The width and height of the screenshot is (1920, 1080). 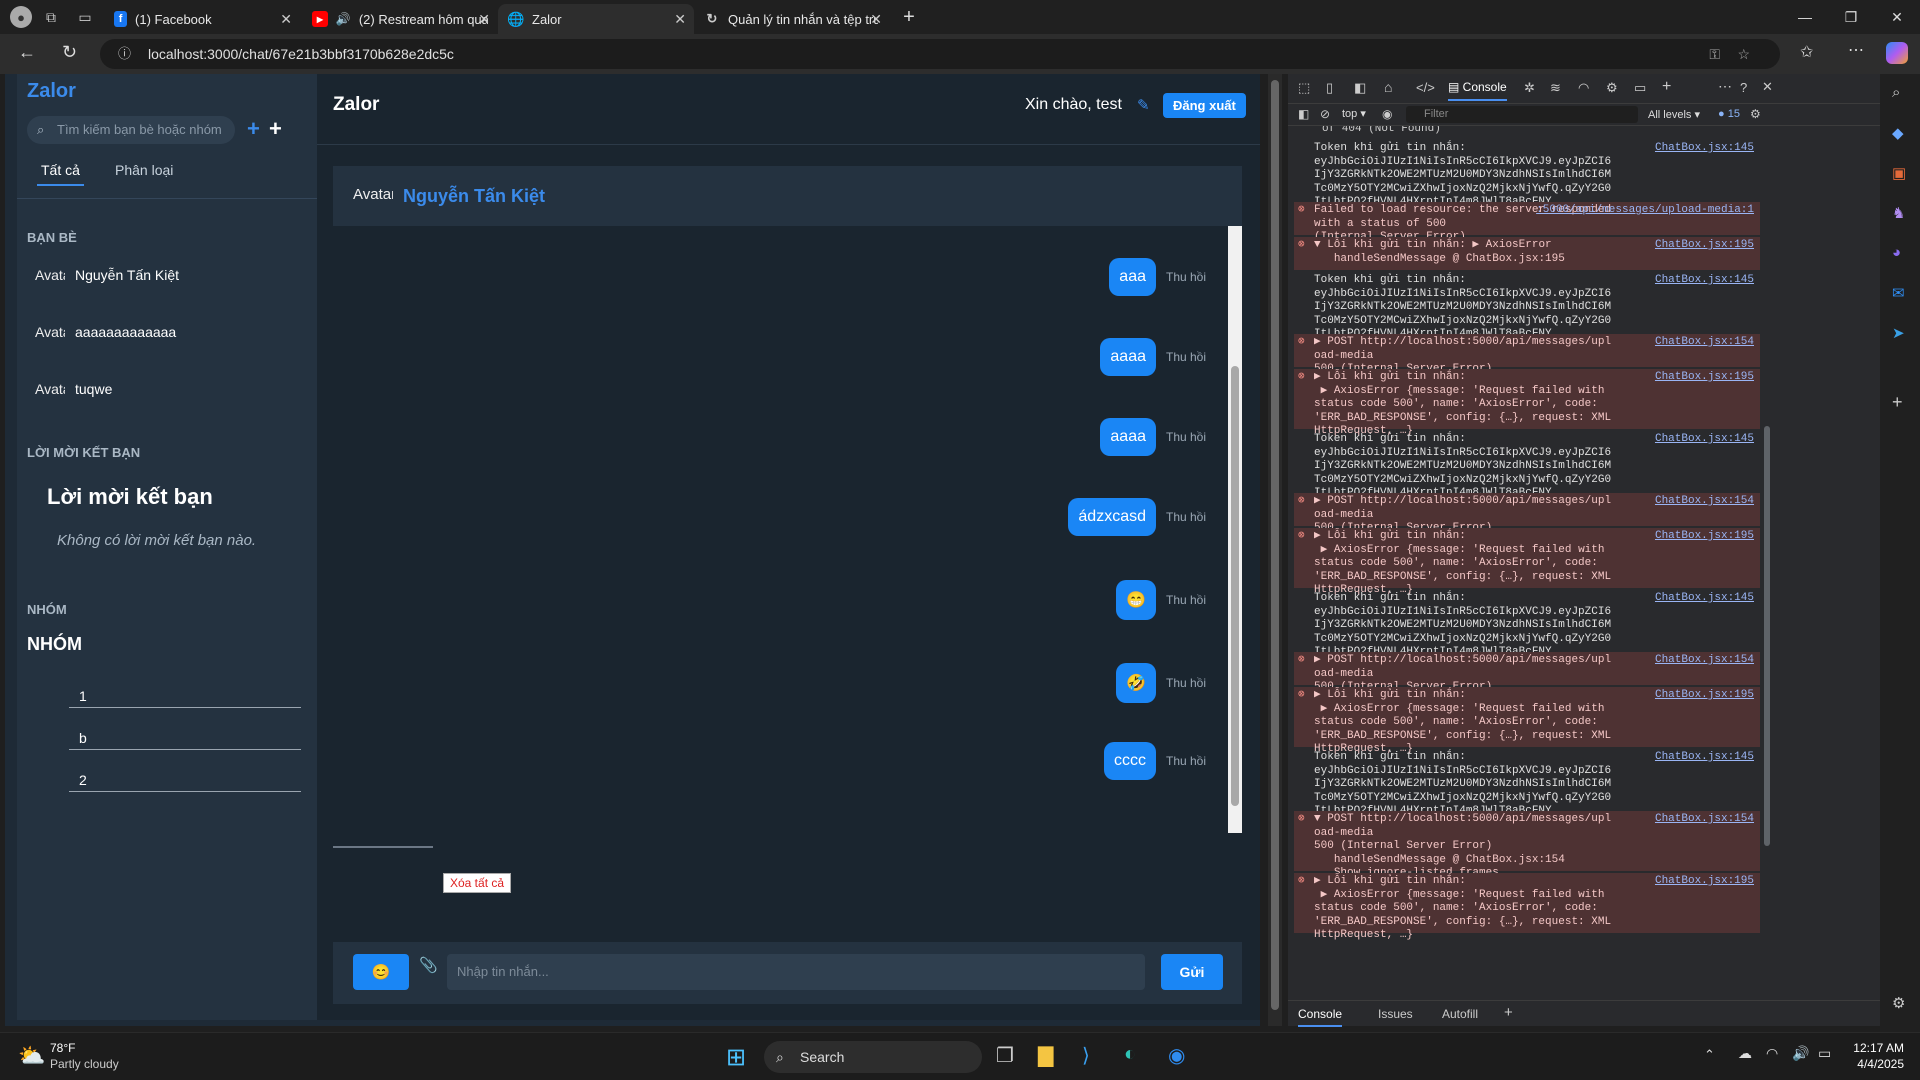 What do you see at coordinates (1045, 1055) in the screenshot?
I see `file-explorer-icon: ▇` at bounding box center [1045, 1055].